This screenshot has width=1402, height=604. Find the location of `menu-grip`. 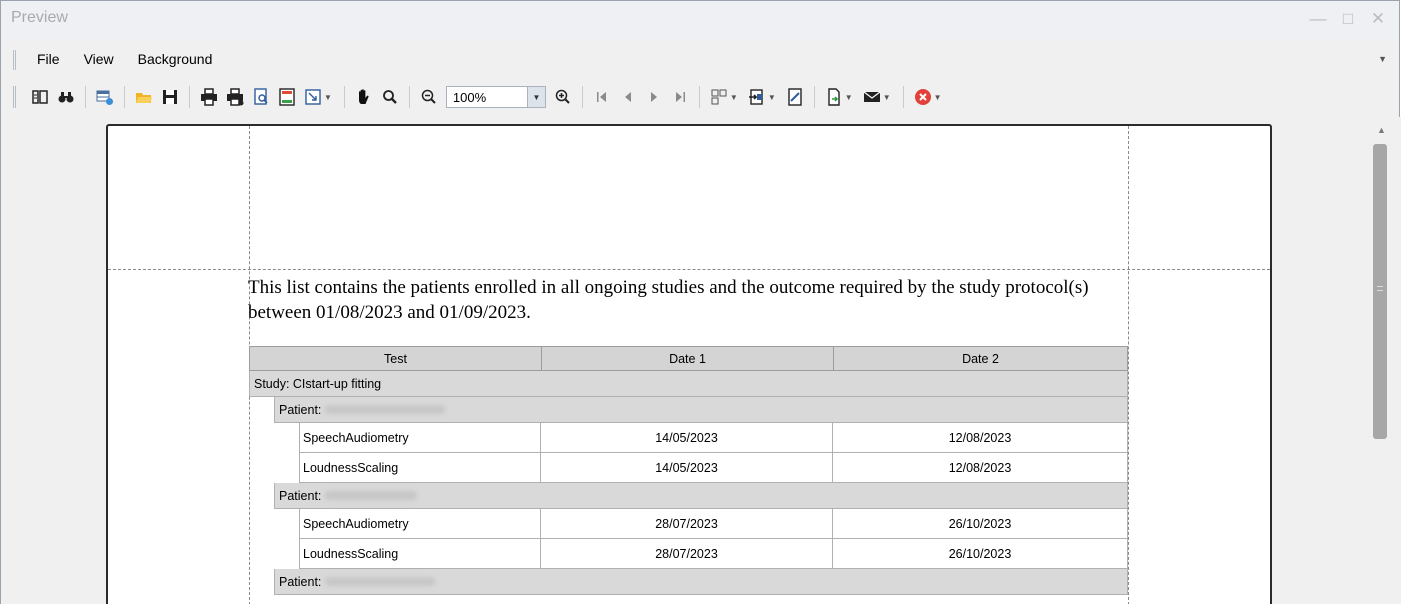

menu-grip is located at coordinates (14, 60).